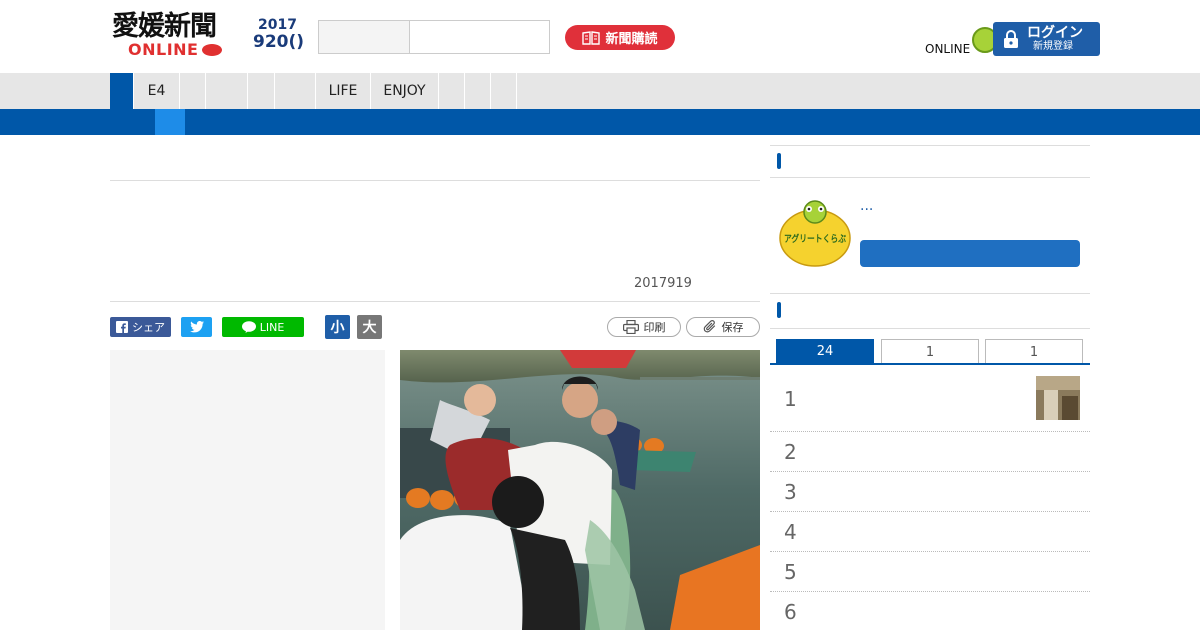 This screenshot has width=1200, height=630. I want to click on search-category-select, so click(364, 37).